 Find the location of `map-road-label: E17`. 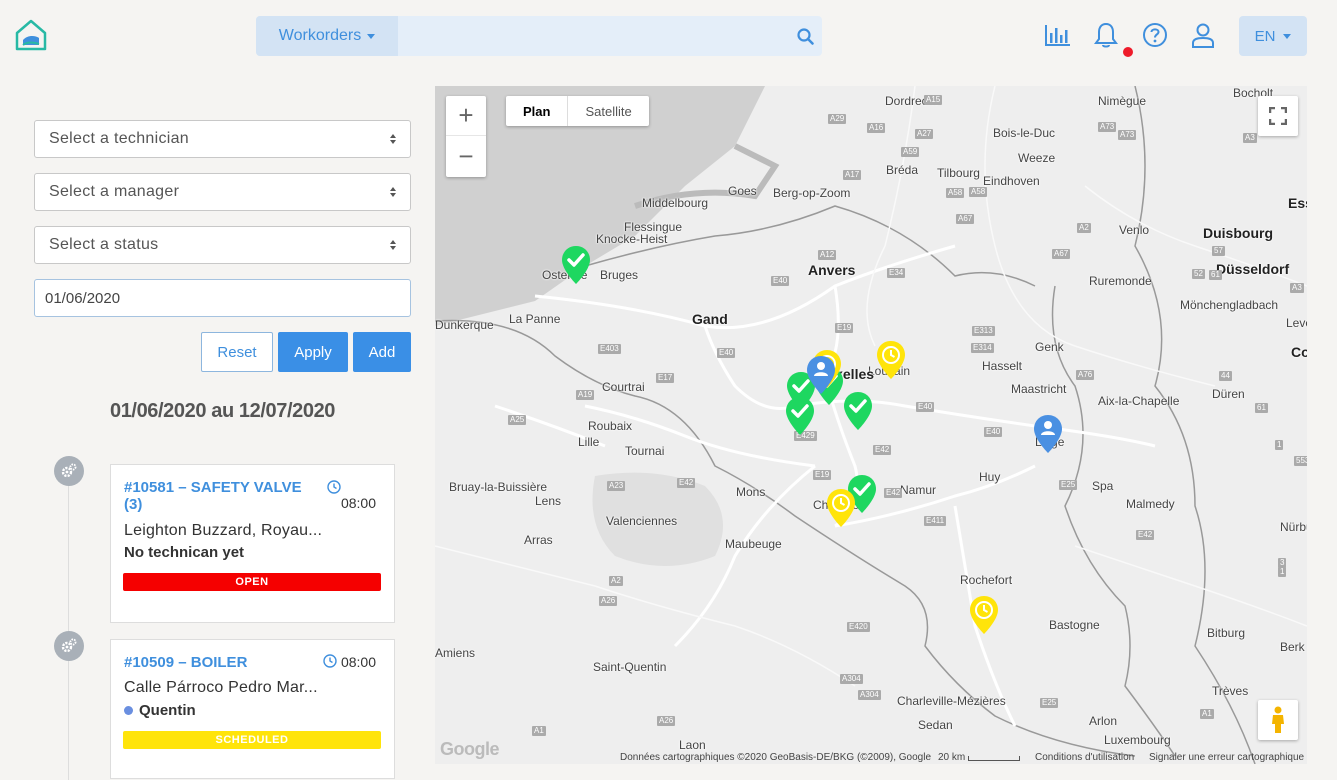

map-road-label: E17 is located at coordinates (665, 378).